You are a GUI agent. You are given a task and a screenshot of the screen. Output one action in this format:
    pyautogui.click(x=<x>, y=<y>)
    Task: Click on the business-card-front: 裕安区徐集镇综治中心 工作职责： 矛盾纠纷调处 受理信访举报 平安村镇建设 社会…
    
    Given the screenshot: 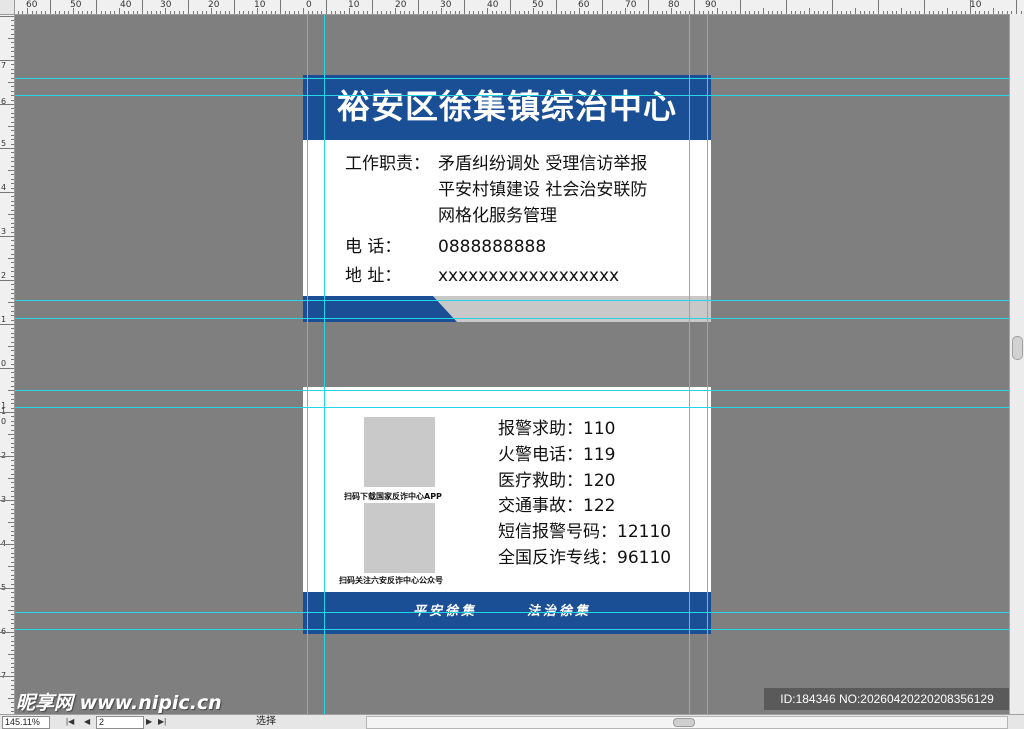 What is the action you would take?
    pyautogui.click(x=507, y=198)
    